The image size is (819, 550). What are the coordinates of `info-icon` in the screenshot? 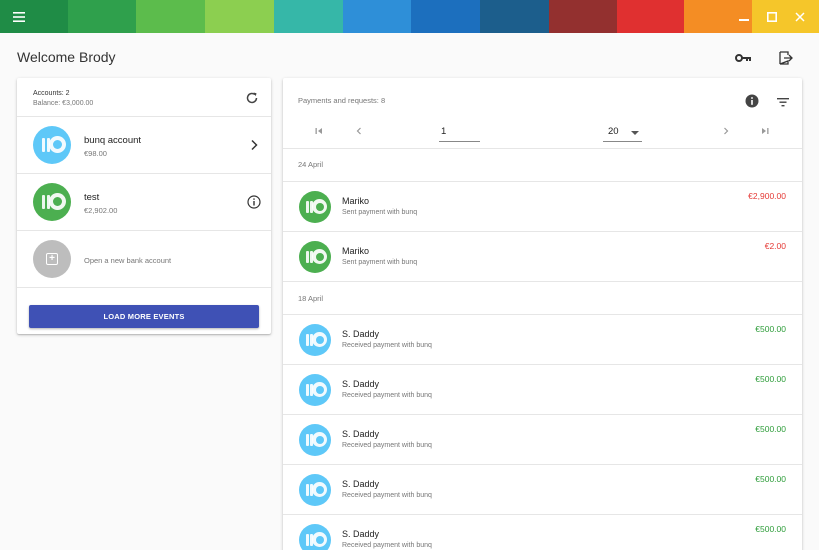 It's located at (752, 101).